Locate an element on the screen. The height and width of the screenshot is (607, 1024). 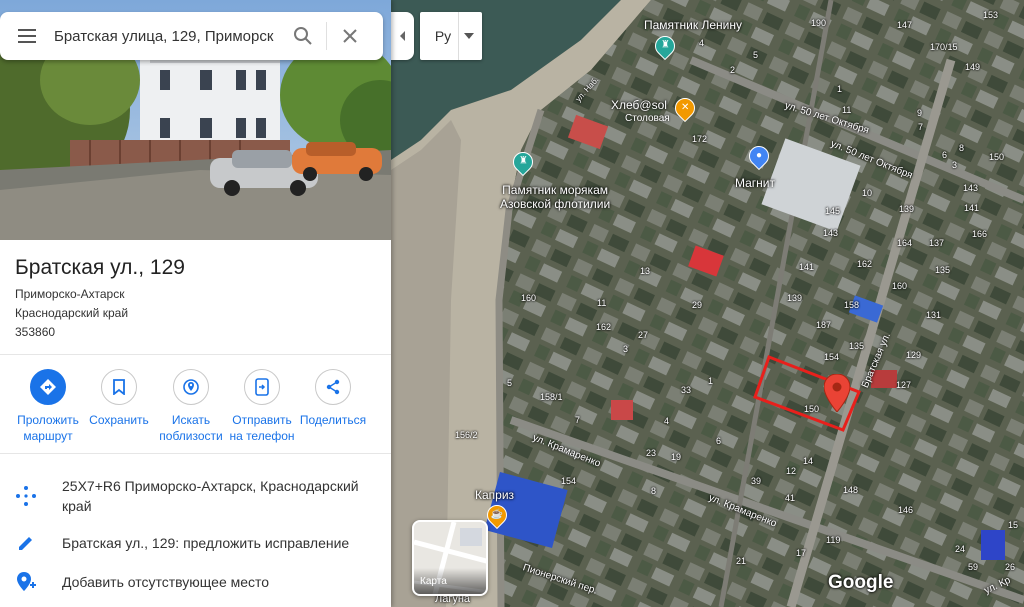
nearby-circle is located at coordinates (191, 387).